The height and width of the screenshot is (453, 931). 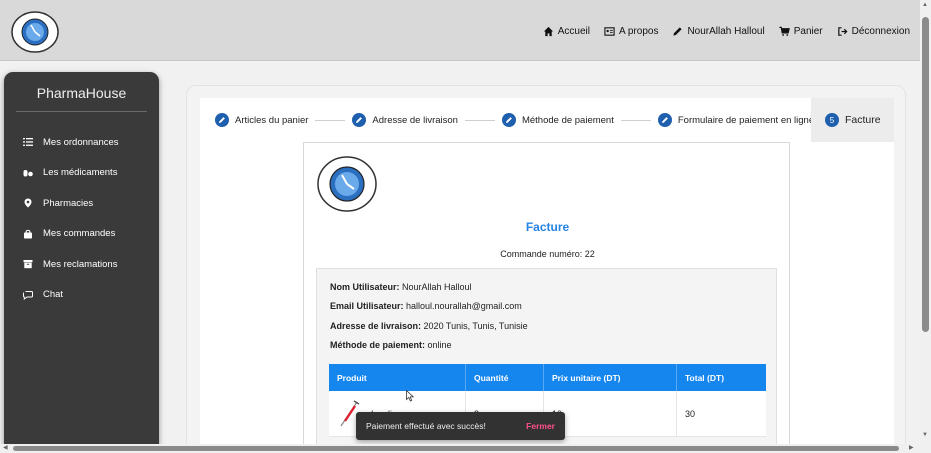 I want to click on horizontal-scroll-thumb, so click(x=456, y=448).